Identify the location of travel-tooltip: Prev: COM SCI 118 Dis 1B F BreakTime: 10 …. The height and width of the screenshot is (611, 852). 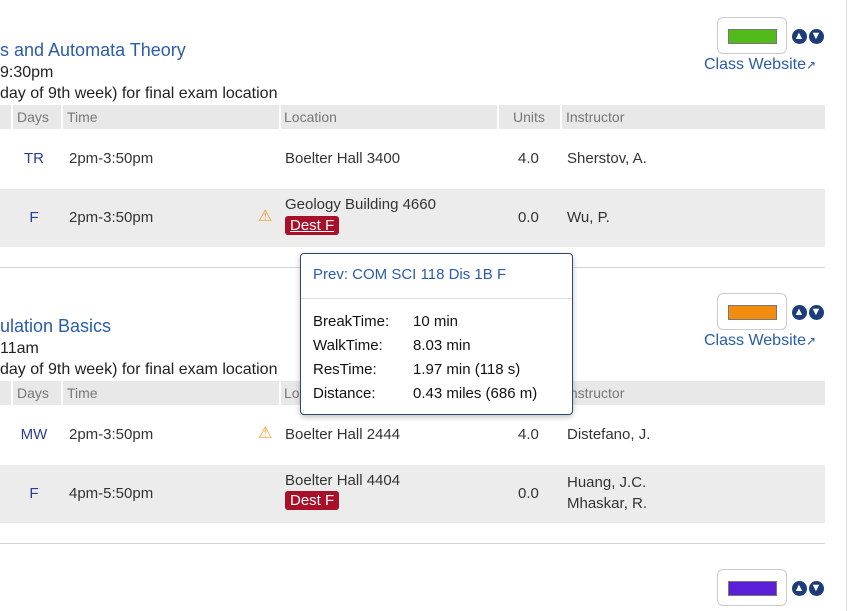
(436, 334).